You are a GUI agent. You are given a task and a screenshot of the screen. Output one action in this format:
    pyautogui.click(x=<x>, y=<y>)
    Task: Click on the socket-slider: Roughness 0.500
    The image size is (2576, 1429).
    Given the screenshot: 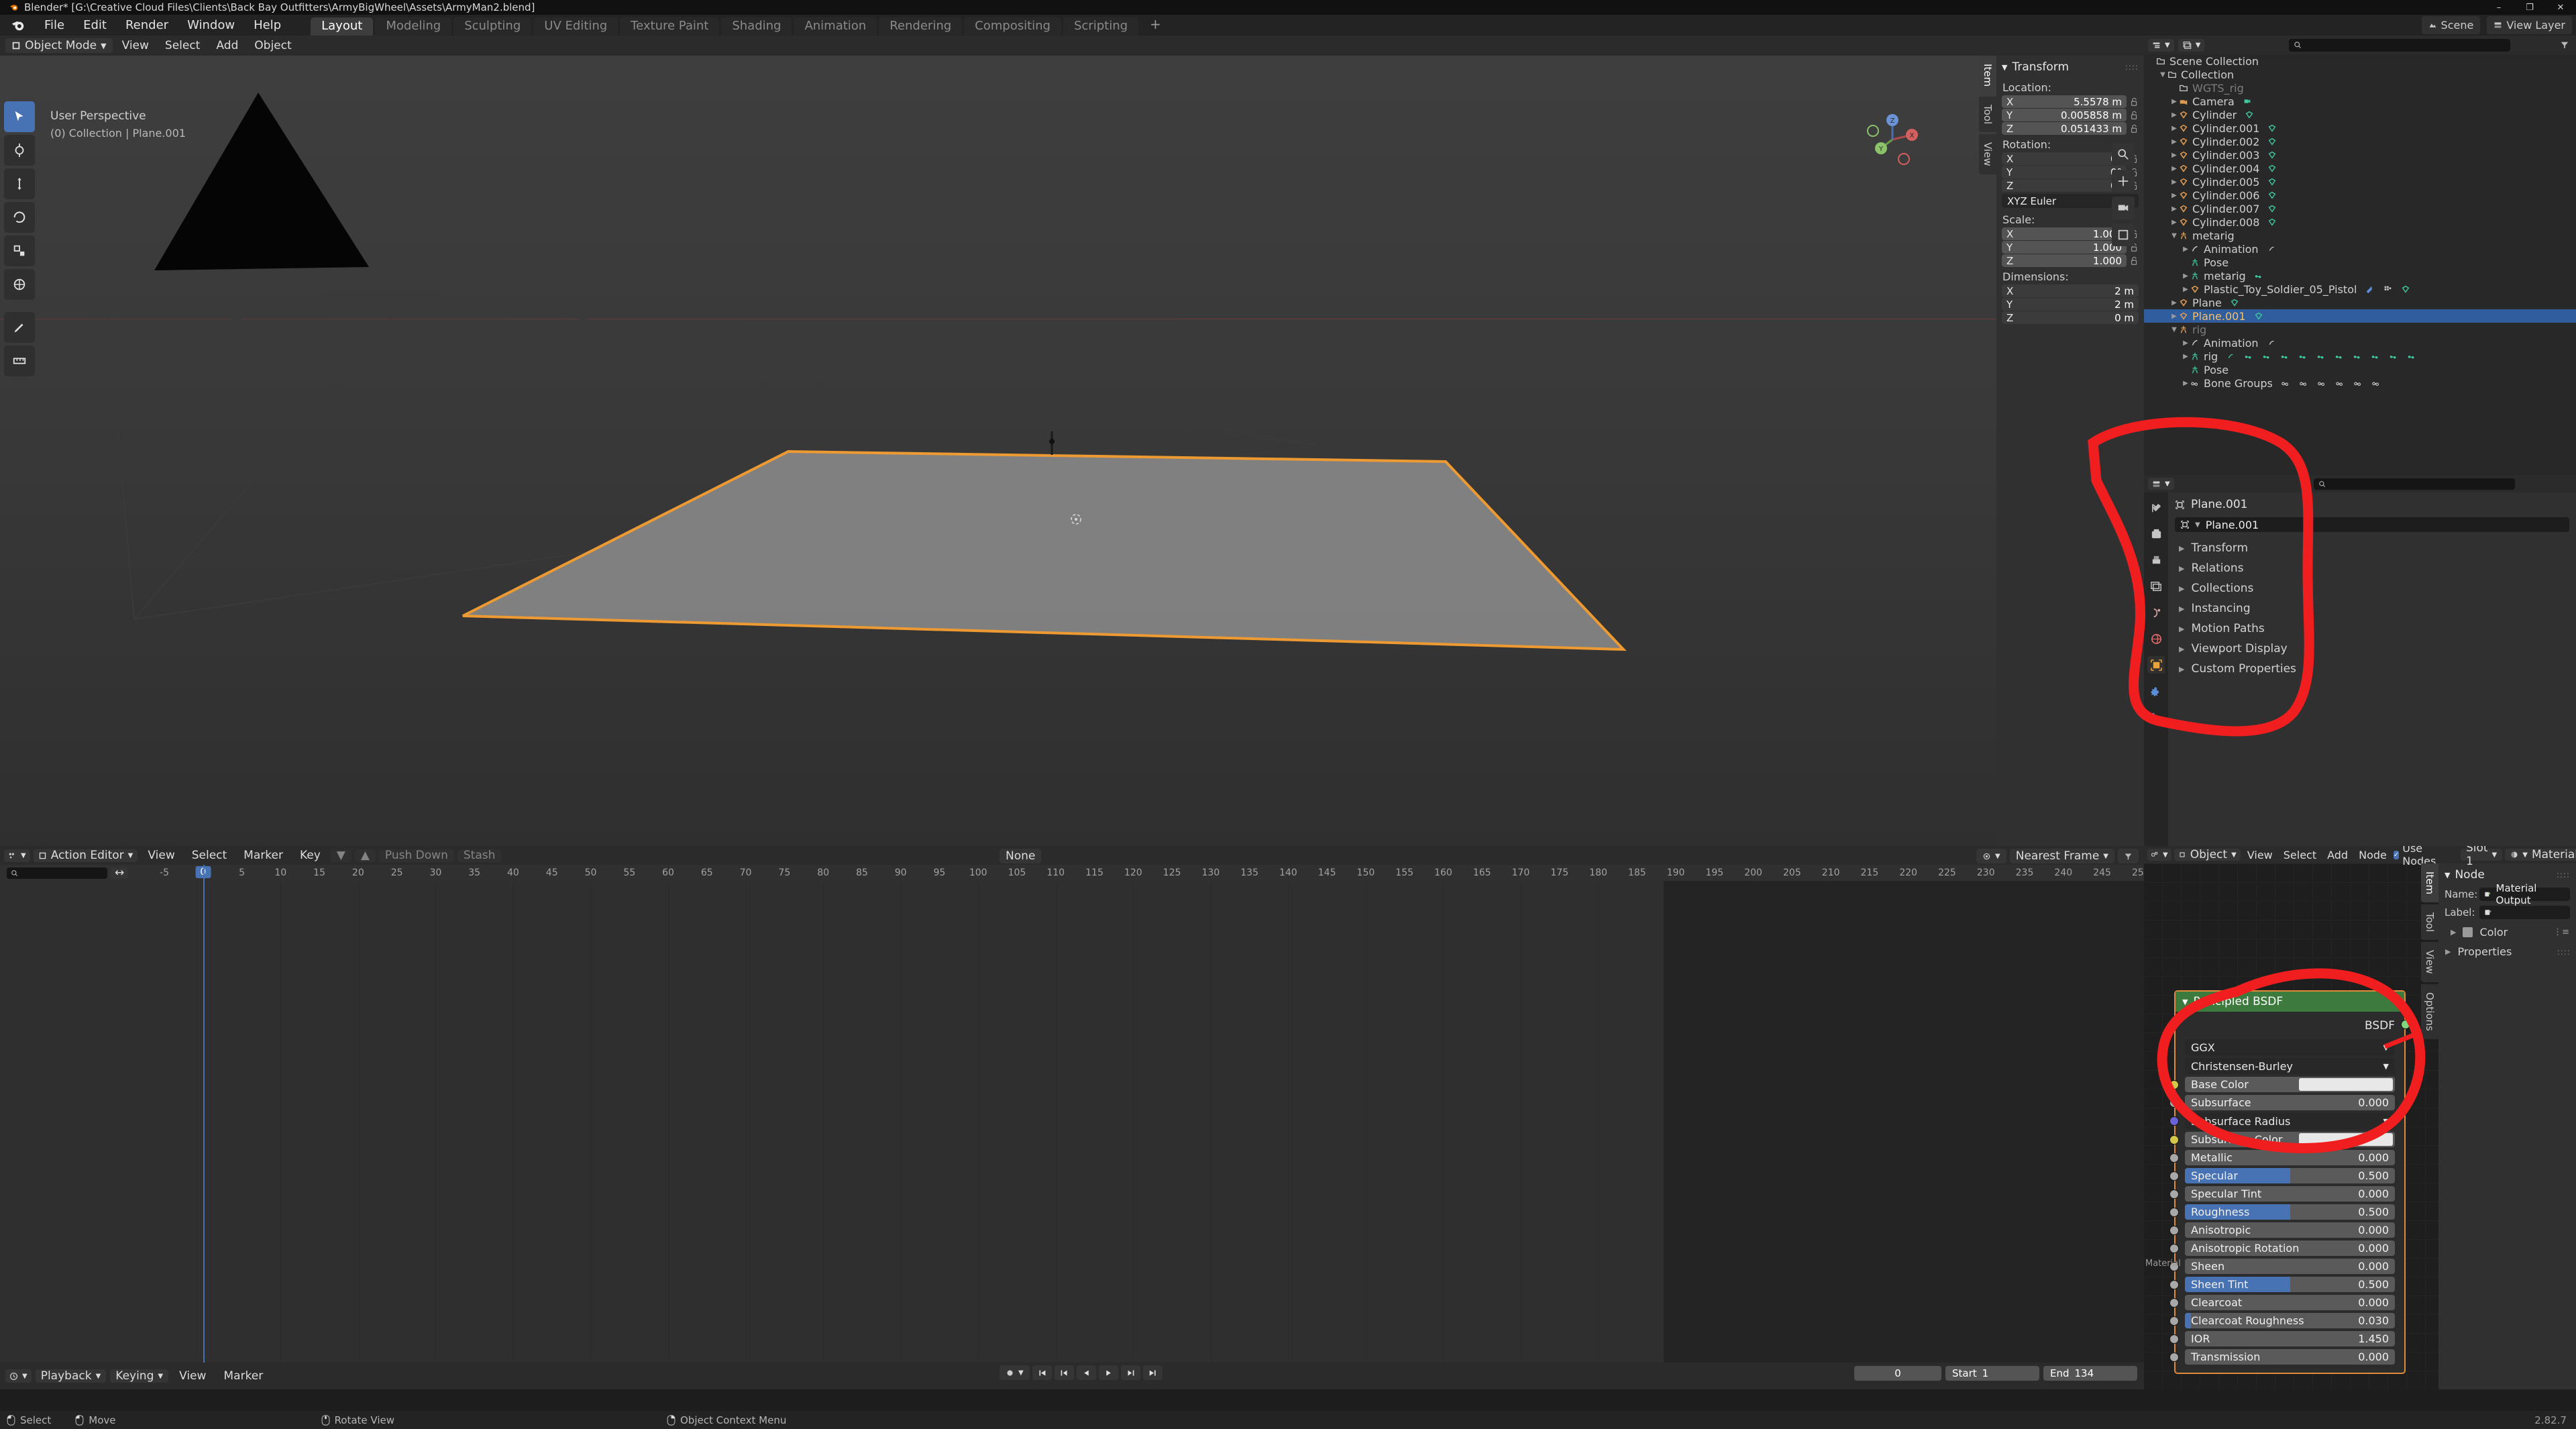 What is the action you would take?
    pyautogui.click(x=2290, y=1212)
    